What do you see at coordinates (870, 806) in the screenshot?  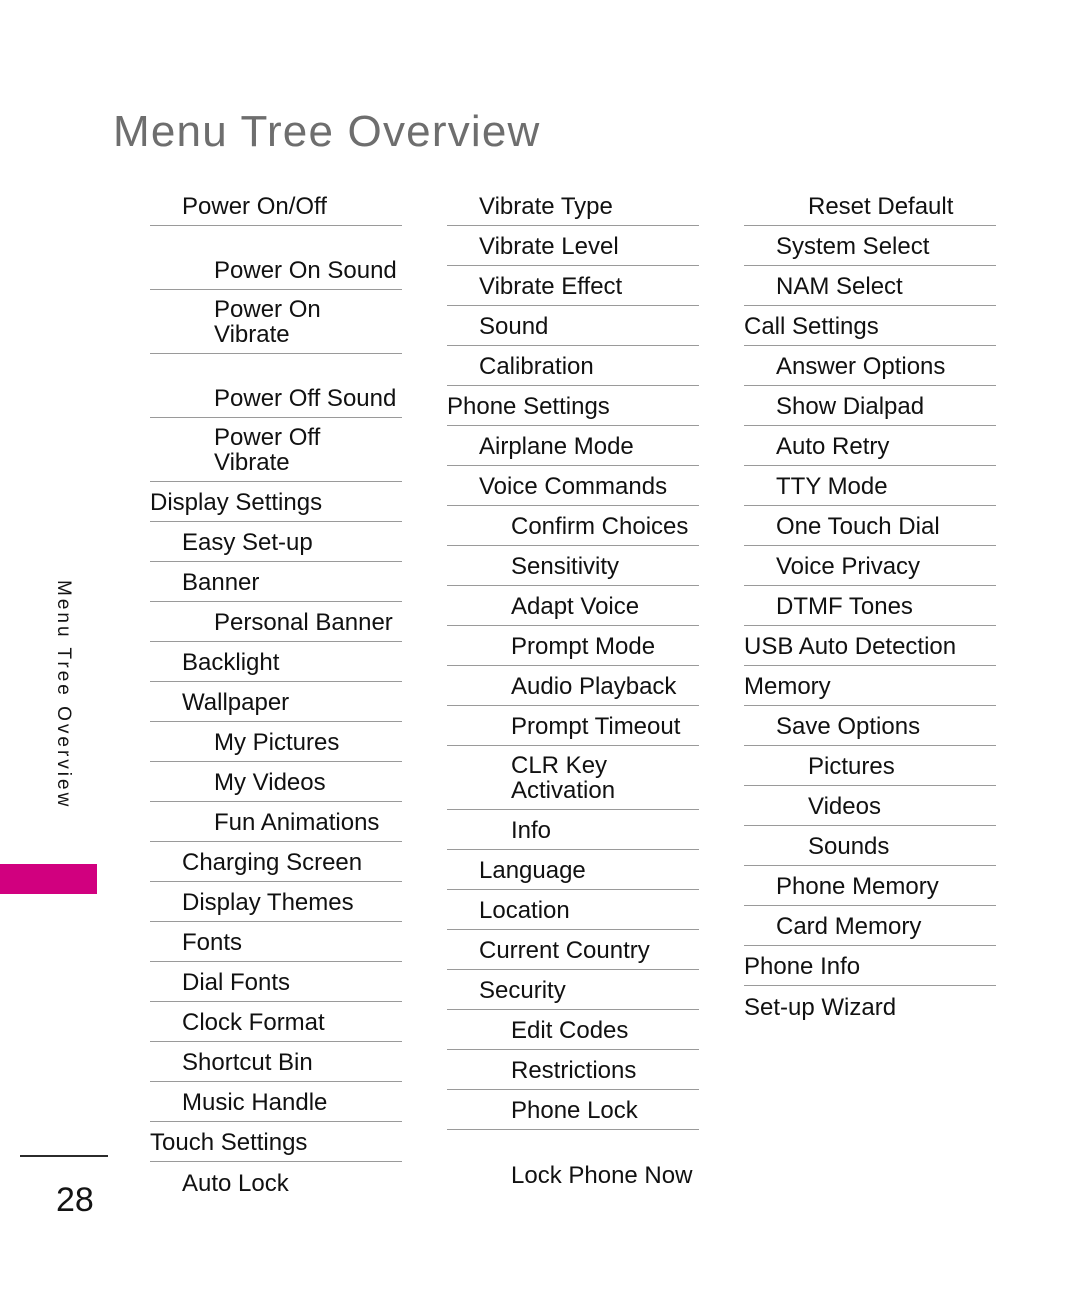 I see `menu-tree-item: Videos` at bounding box center [870, 806].